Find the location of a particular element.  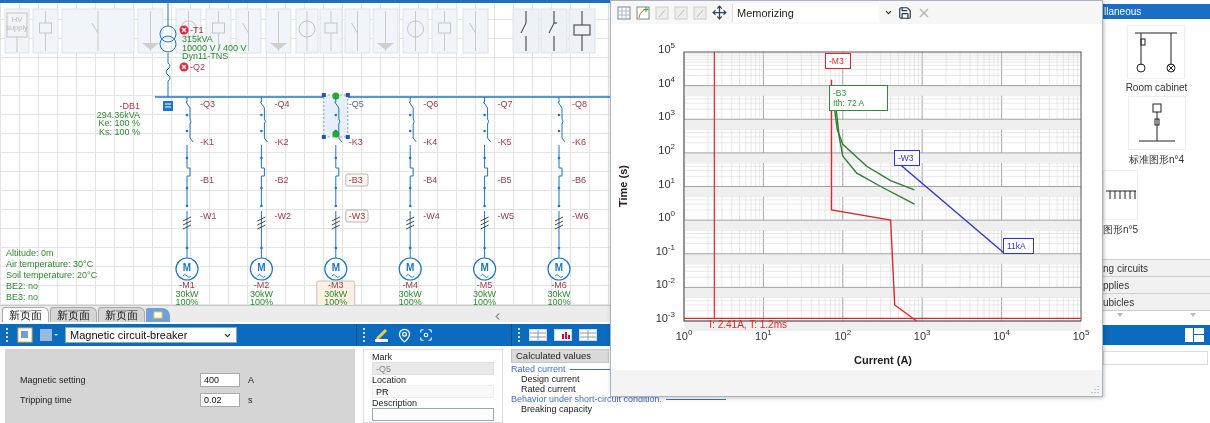

breaker-label: -Q8 is located at coordinates (579, 104).